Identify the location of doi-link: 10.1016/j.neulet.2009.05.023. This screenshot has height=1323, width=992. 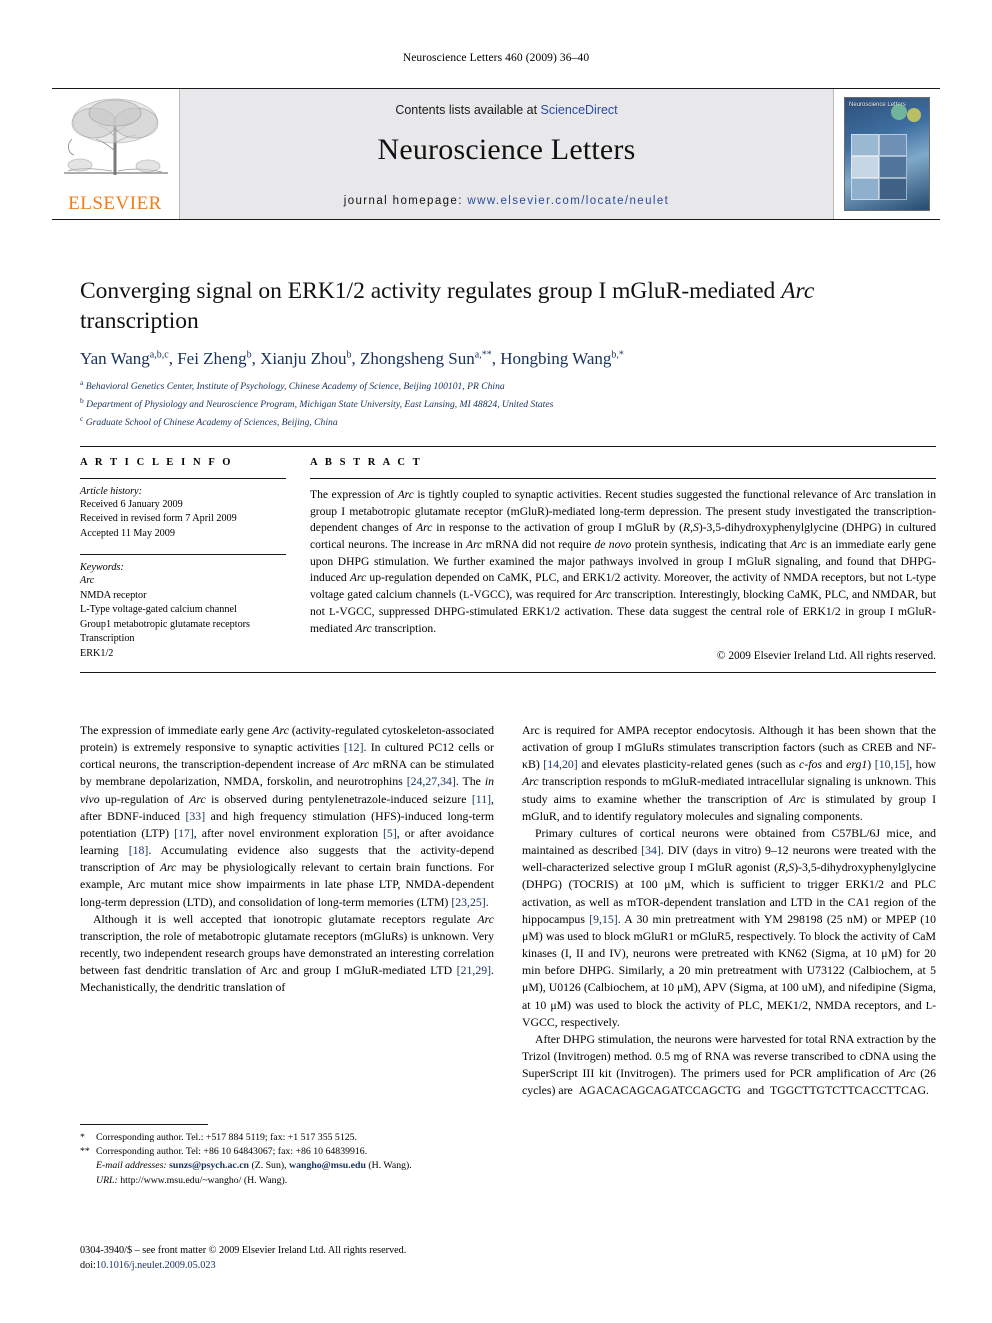
(156, 1265).